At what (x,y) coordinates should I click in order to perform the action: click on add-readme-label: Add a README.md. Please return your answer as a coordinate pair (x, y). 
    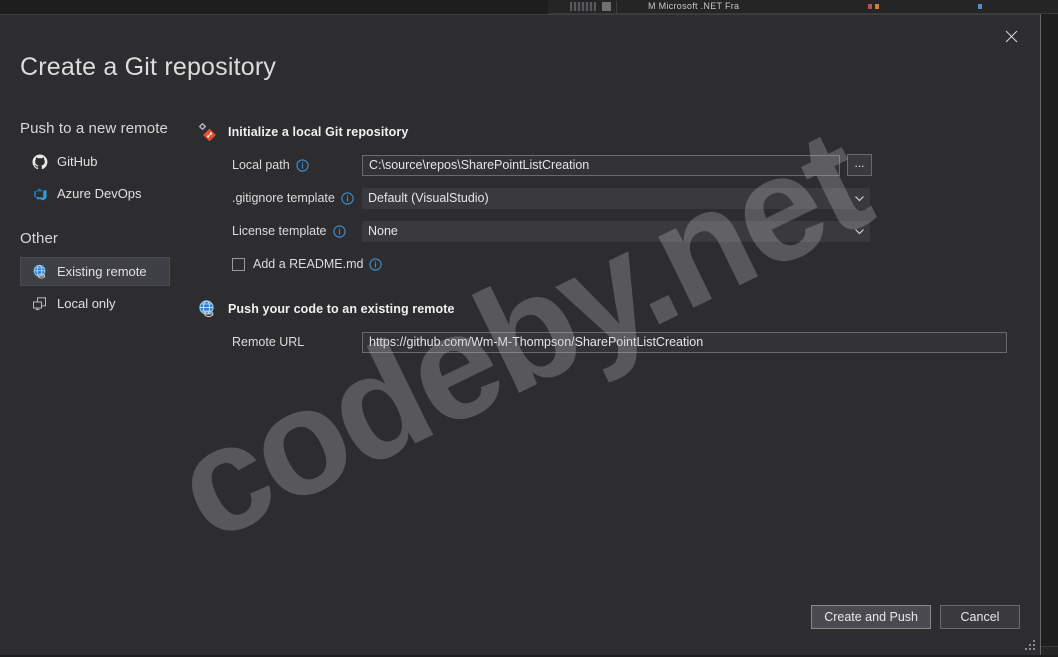
    Looking at the image, I should click on (308, 264).